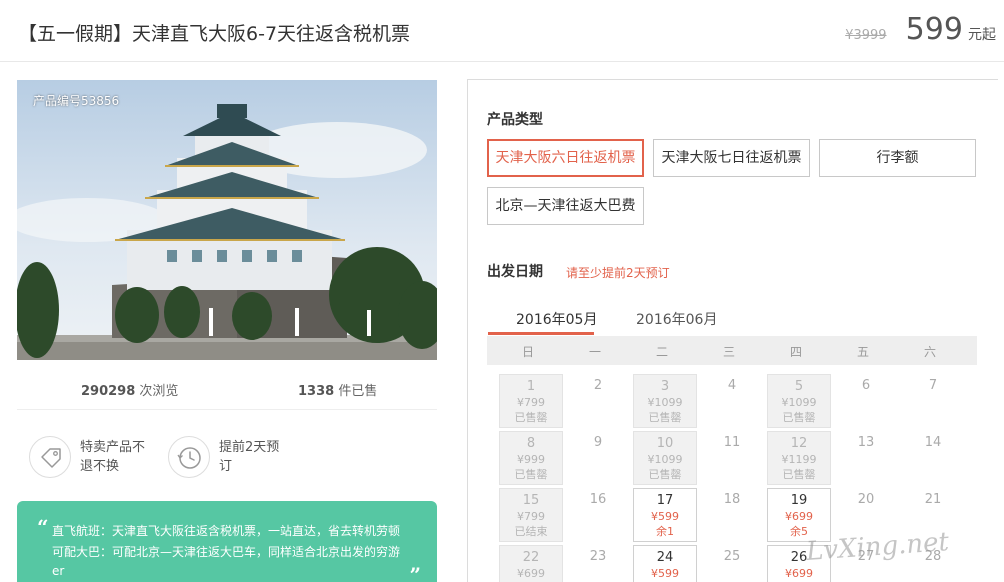  What do you see at coordinates (934, 29) in the screenshot?
I see `current-price: 599` at bounding box center [934, 29].